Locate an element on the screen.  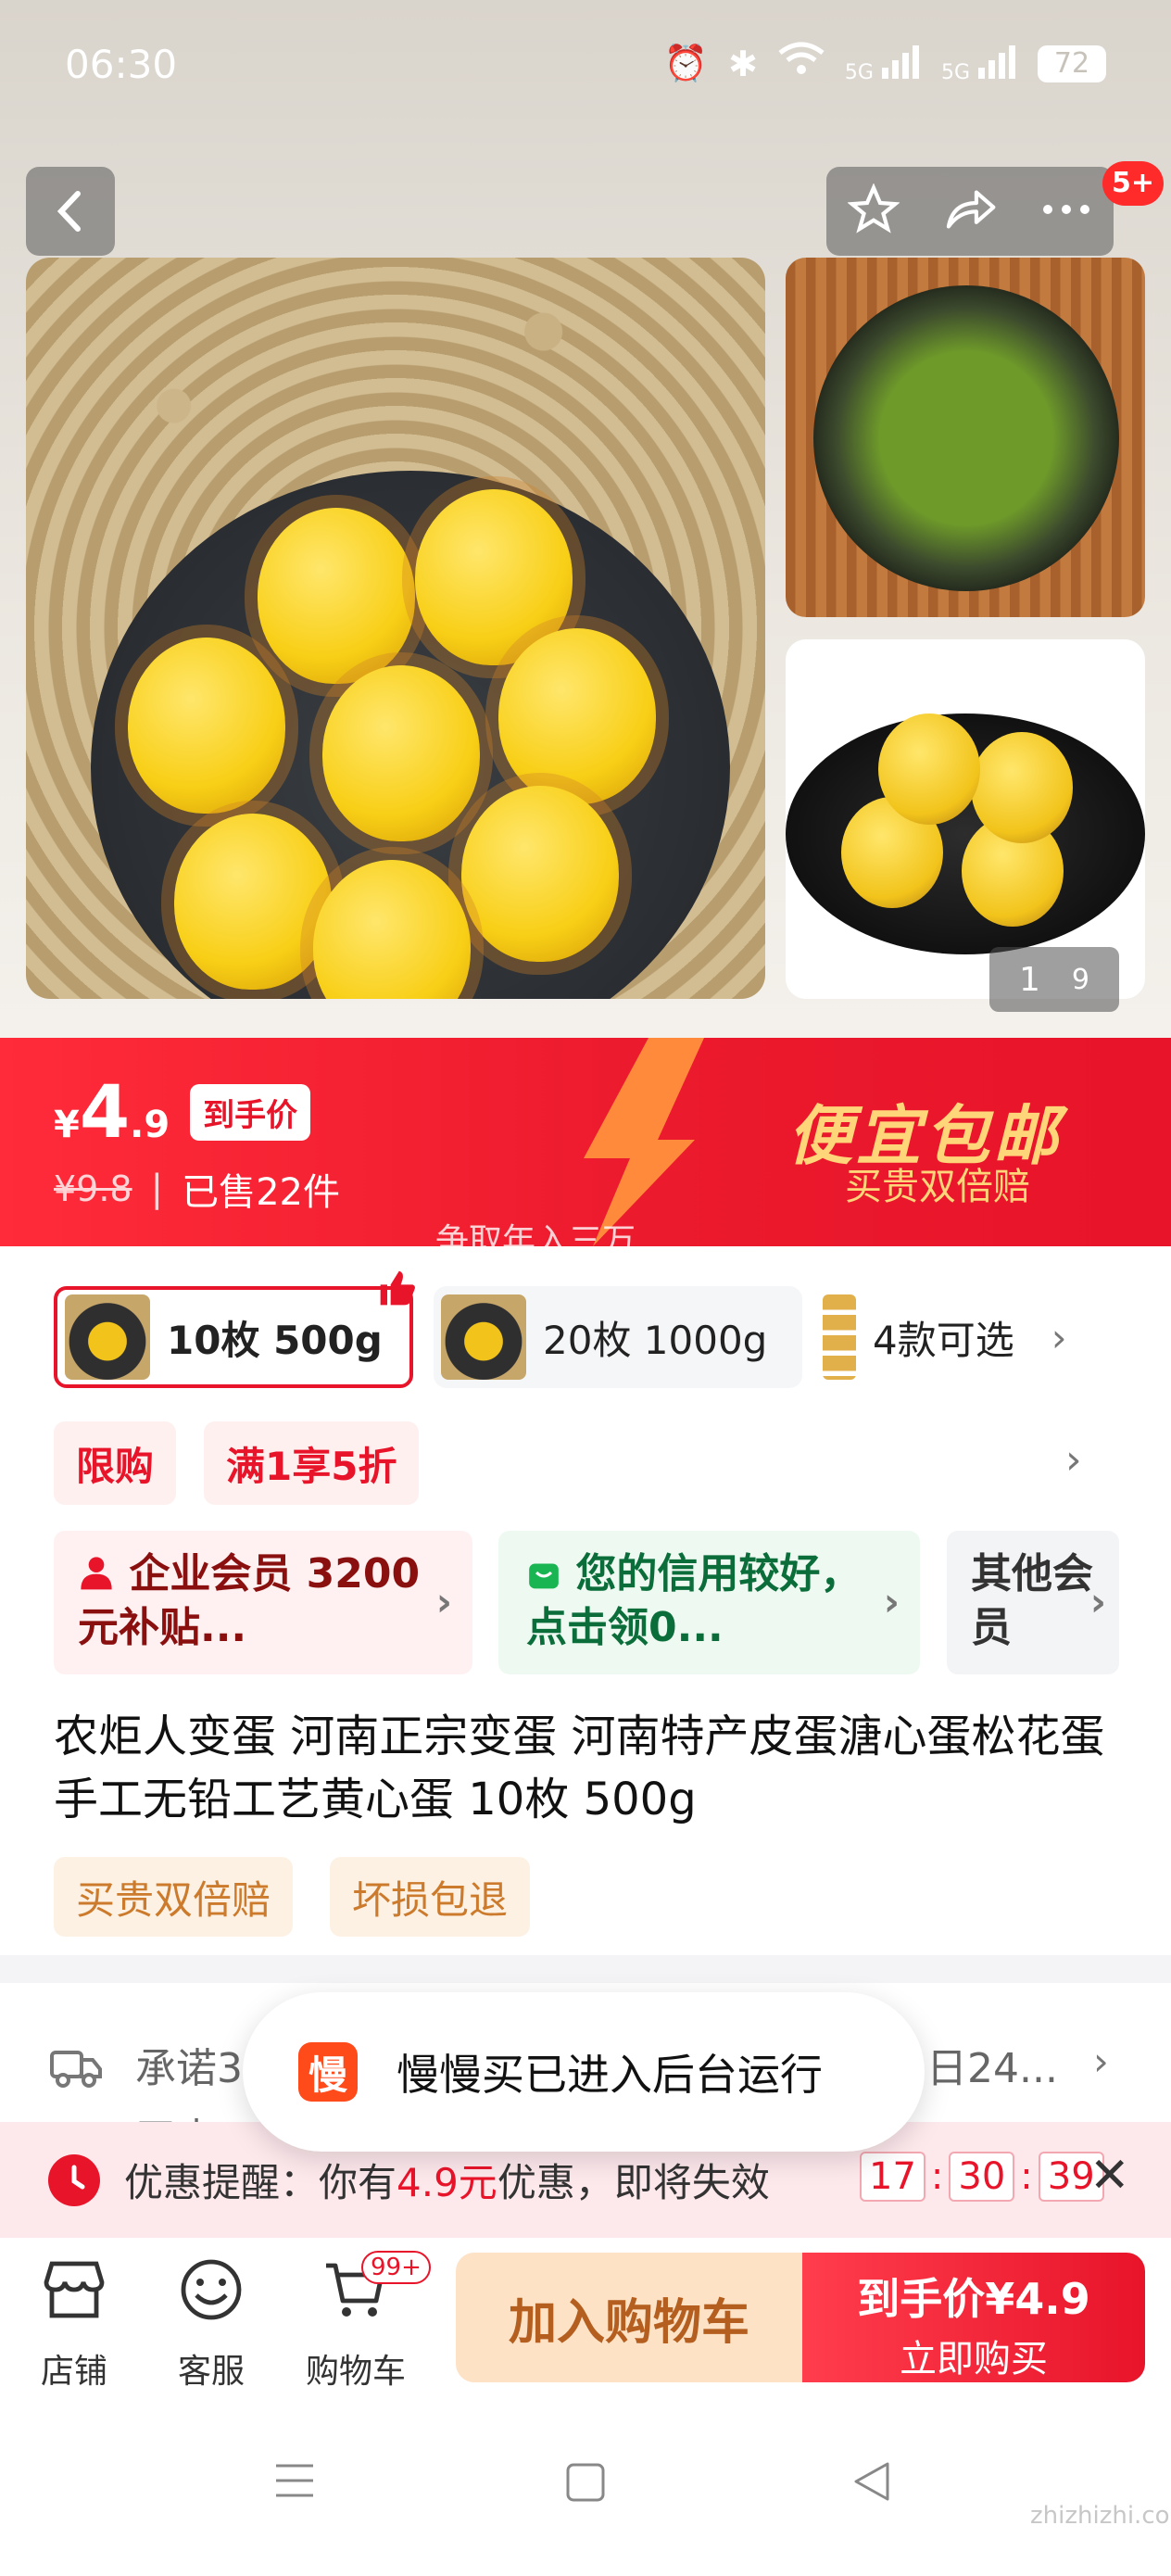
signal-icon-2: 5G is located at coordinates (979, 64).